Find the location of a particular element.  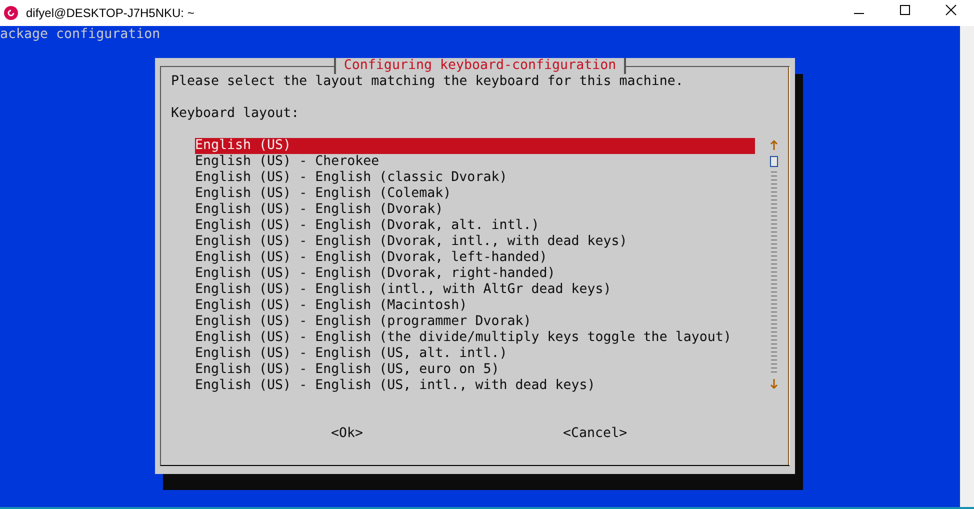

list-item: English (US) - English (intl., with AltGr dead keys) is located at coordinates (475, 290).